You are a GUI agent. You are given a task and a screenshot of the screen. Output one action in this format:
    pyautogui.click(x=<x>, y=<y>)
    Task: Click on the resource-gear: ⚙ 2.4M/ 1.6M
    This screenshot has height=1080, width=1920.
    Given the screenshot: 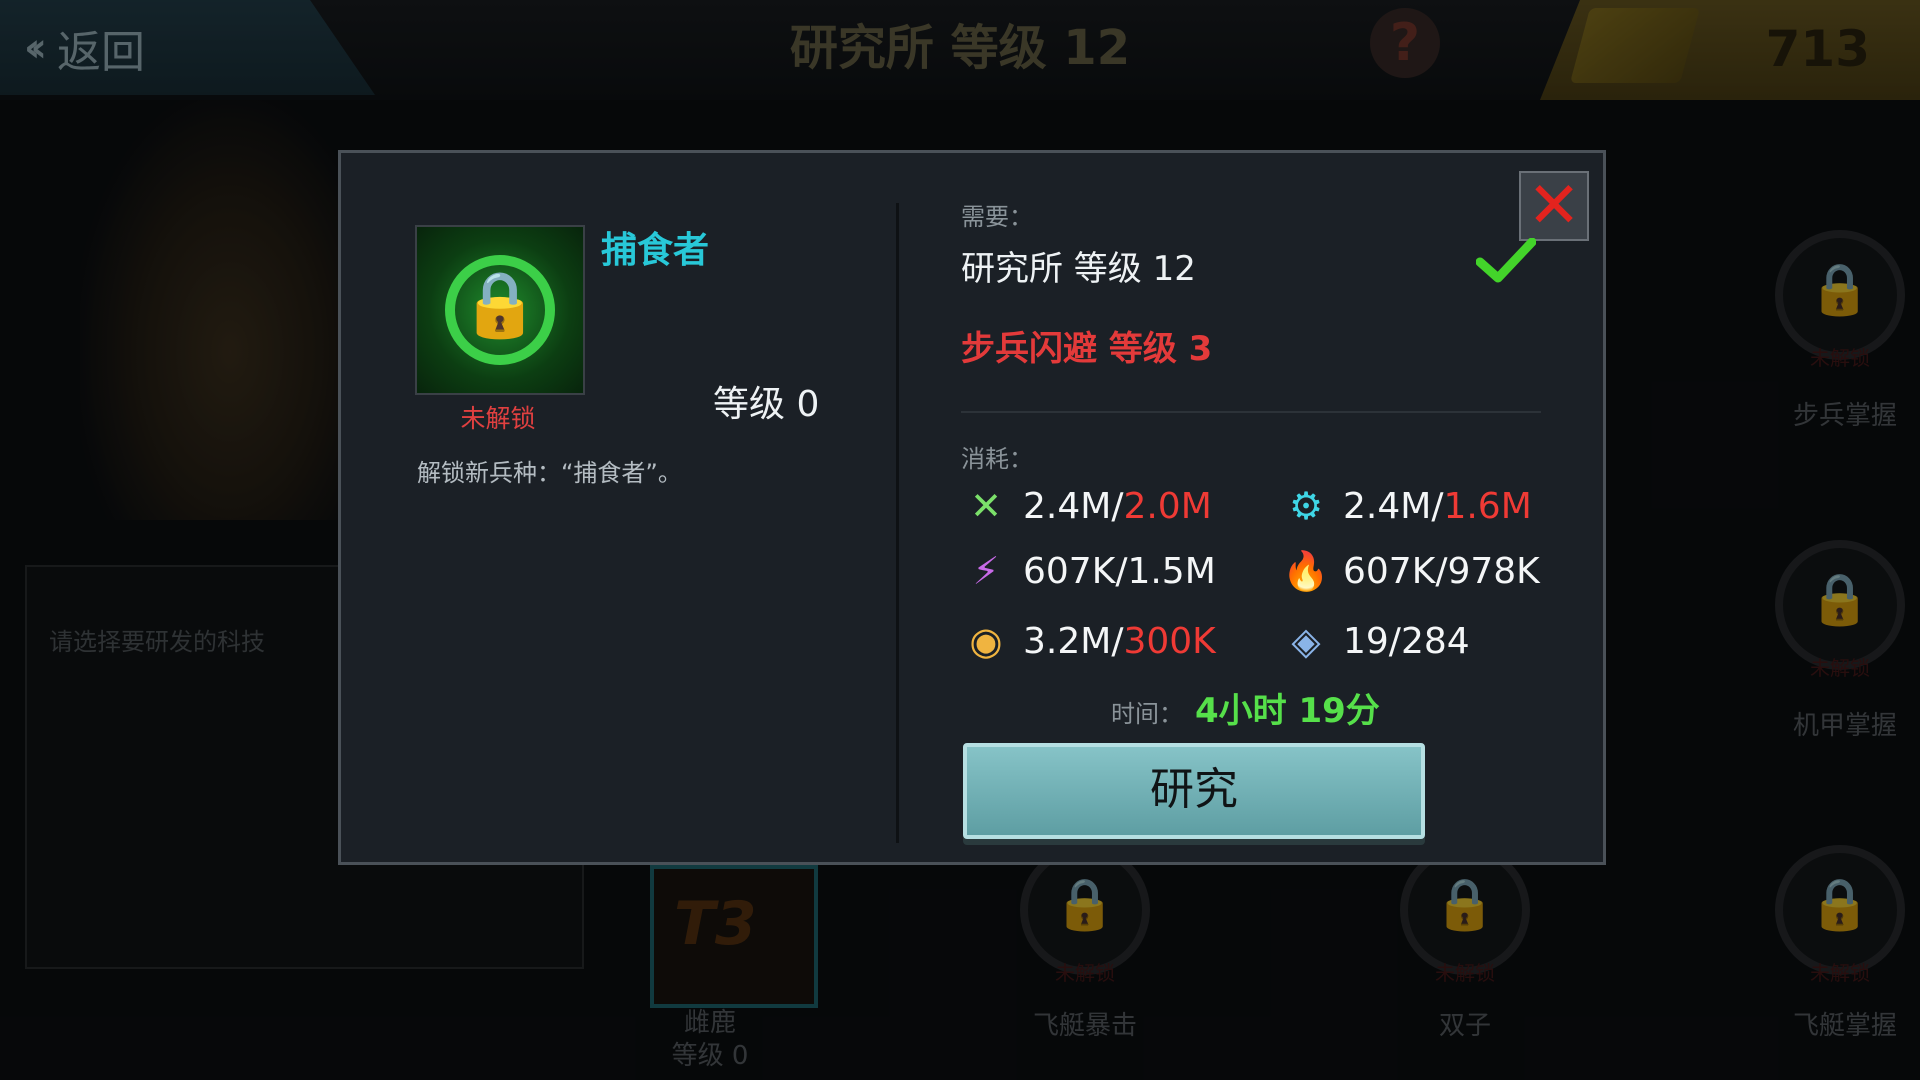 What is the action you would take?
    pyautogui.click(x=1406, y=506)
    